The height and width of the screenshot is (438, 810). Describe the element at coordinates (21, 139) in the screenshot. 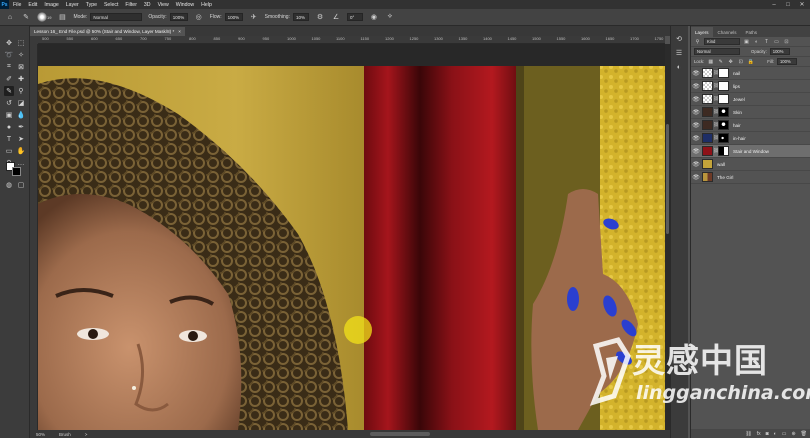

I see `path-selection-tool-icon: ➤` at that location.